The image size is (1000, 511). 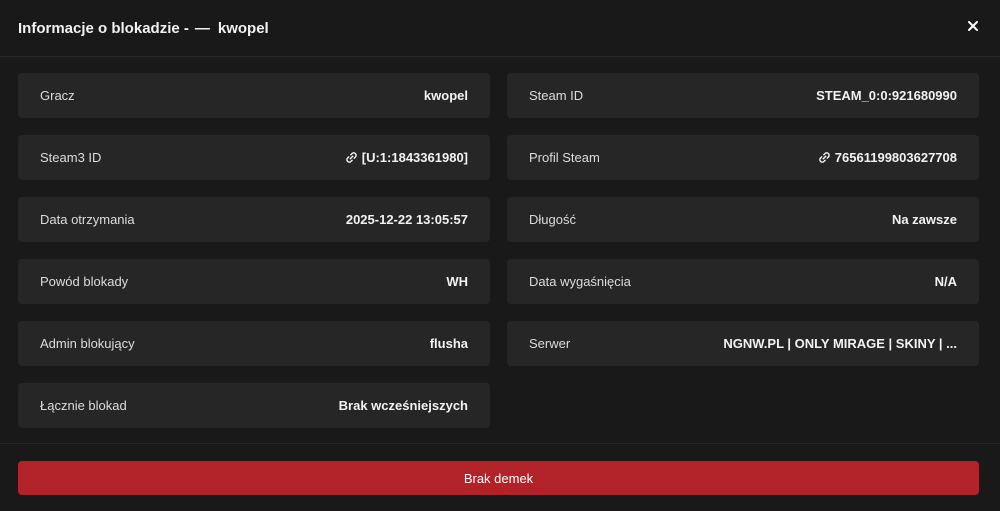 What do you see at coordinates (202, 28) in the screenshot?
I see `title-dash: —` at bounding box center [202, 28].